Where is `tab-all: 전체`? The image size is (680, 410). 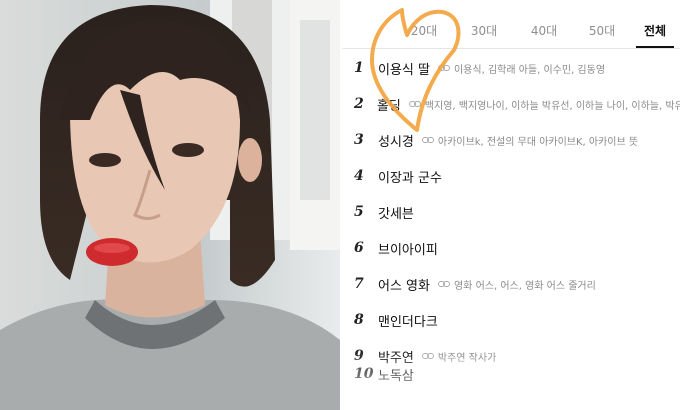
tab-all: 전체 is located at coordinates (655, 31).